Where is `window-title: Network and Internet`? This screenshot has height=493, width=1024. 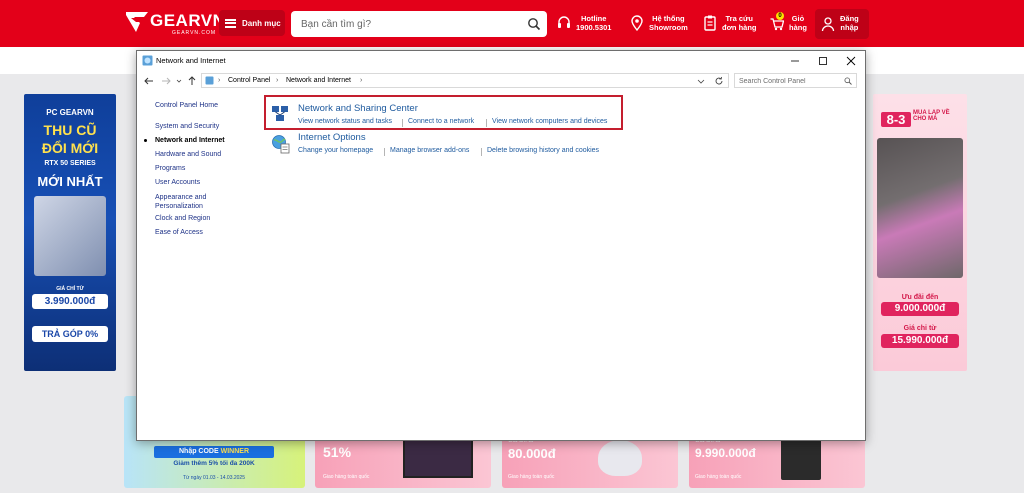 window-title: Network and Internet is located at coordinates (191, 60).